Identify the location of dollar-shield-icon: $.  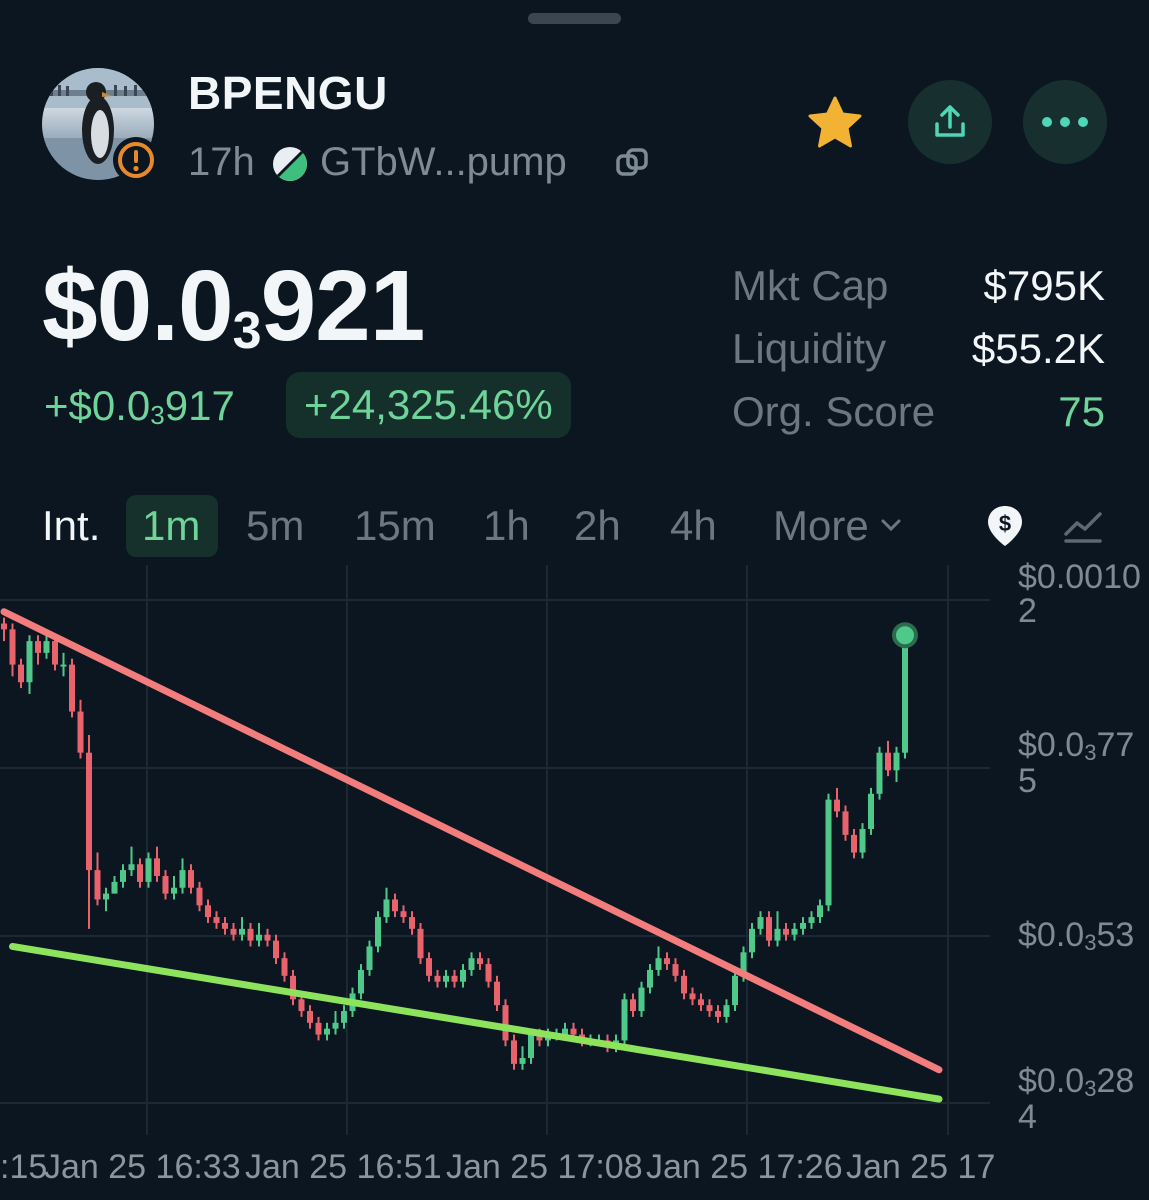
(1005, 526).